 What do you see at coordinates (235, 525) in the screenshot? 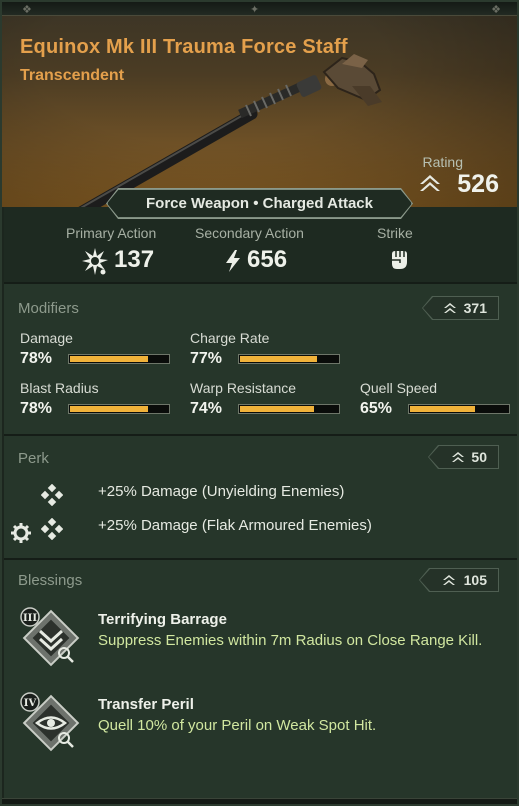
I see `perk-item-2: +25% Damage (Flak Armoured Enemies)` at bounding box center [235, 525].